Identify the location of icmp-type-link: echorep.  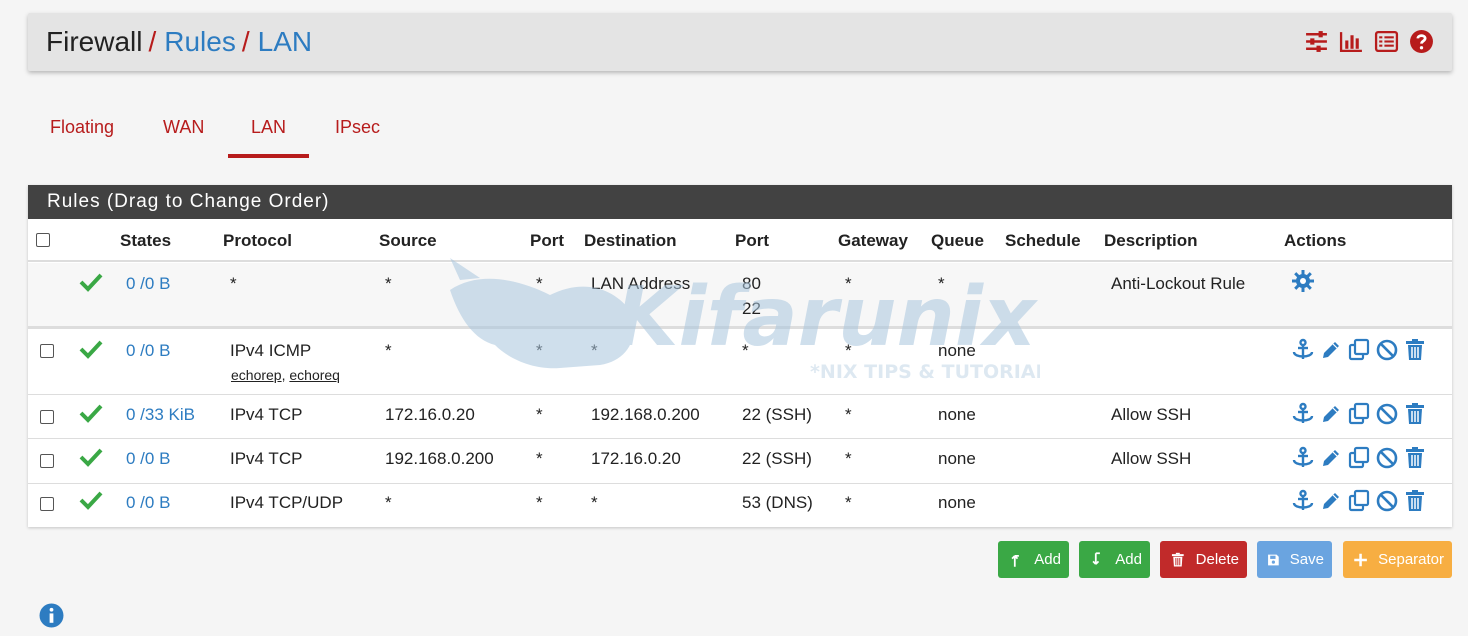
(256, 375).